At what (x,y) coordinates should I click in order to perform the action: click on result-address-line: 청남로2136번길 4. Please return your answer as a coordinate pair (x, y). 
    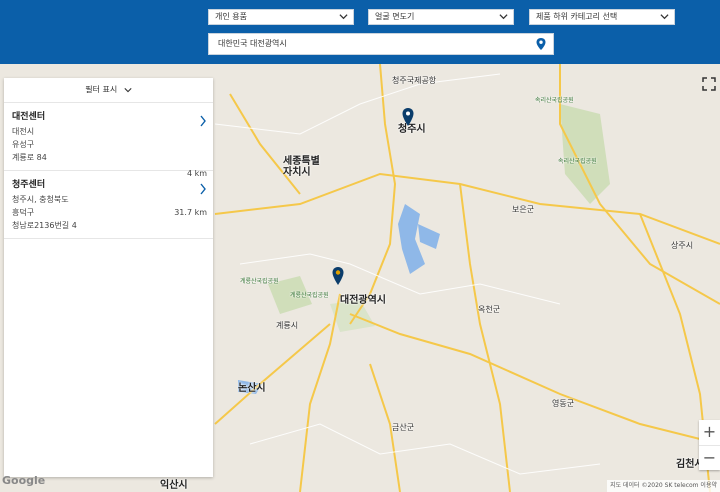
    Looking at the image, I should click on (44, 225).